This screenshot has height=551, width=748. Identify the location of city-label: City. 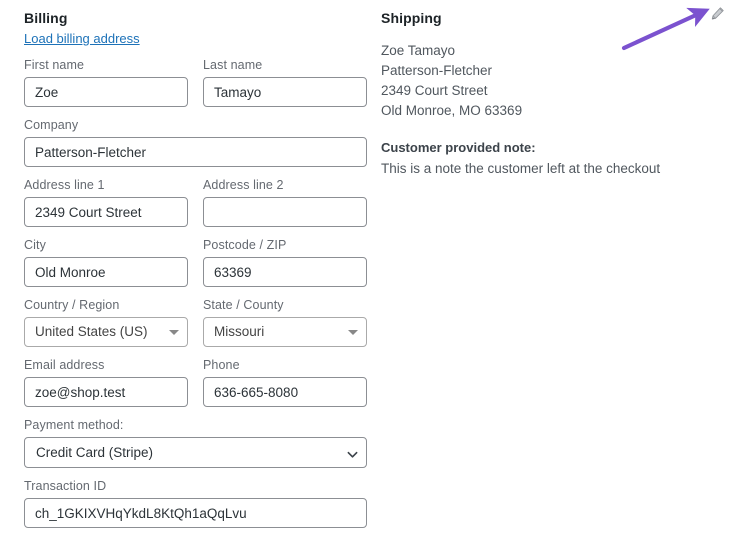
(35, 245).